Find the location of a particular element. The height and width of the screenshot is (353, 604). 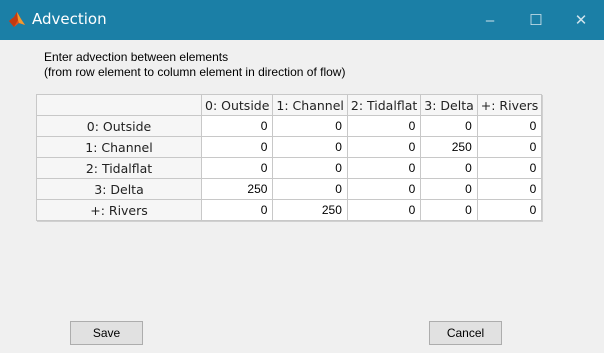

matlab-icon is located at coordinates (17, 20).